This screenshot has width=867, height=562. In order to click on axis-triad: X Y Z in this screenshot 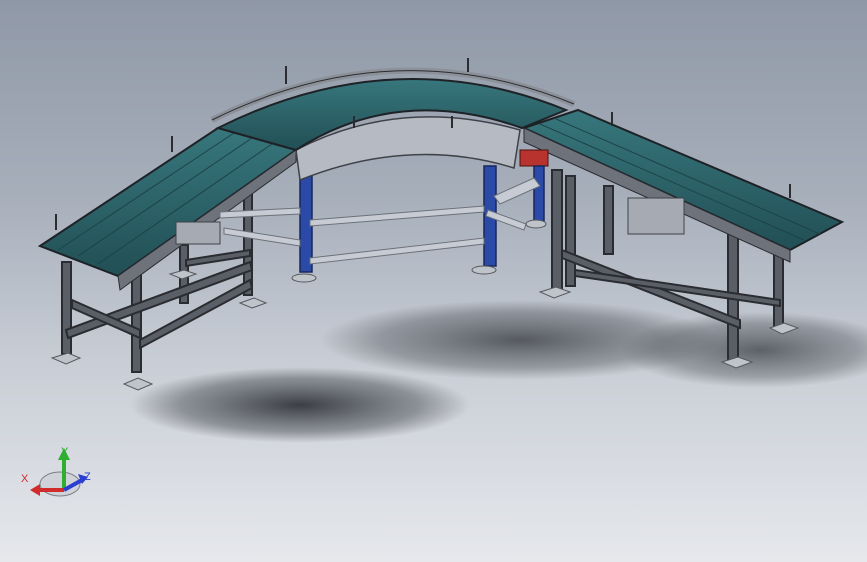, I will do `click(56, 471)`.